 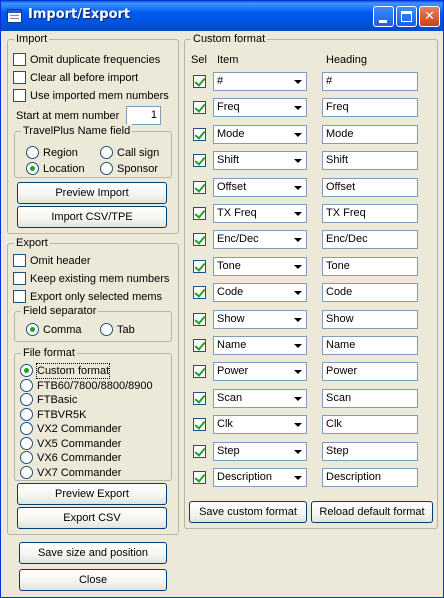 I want to click on row-heading-input-4: Offset, so click(x=370, y=187).